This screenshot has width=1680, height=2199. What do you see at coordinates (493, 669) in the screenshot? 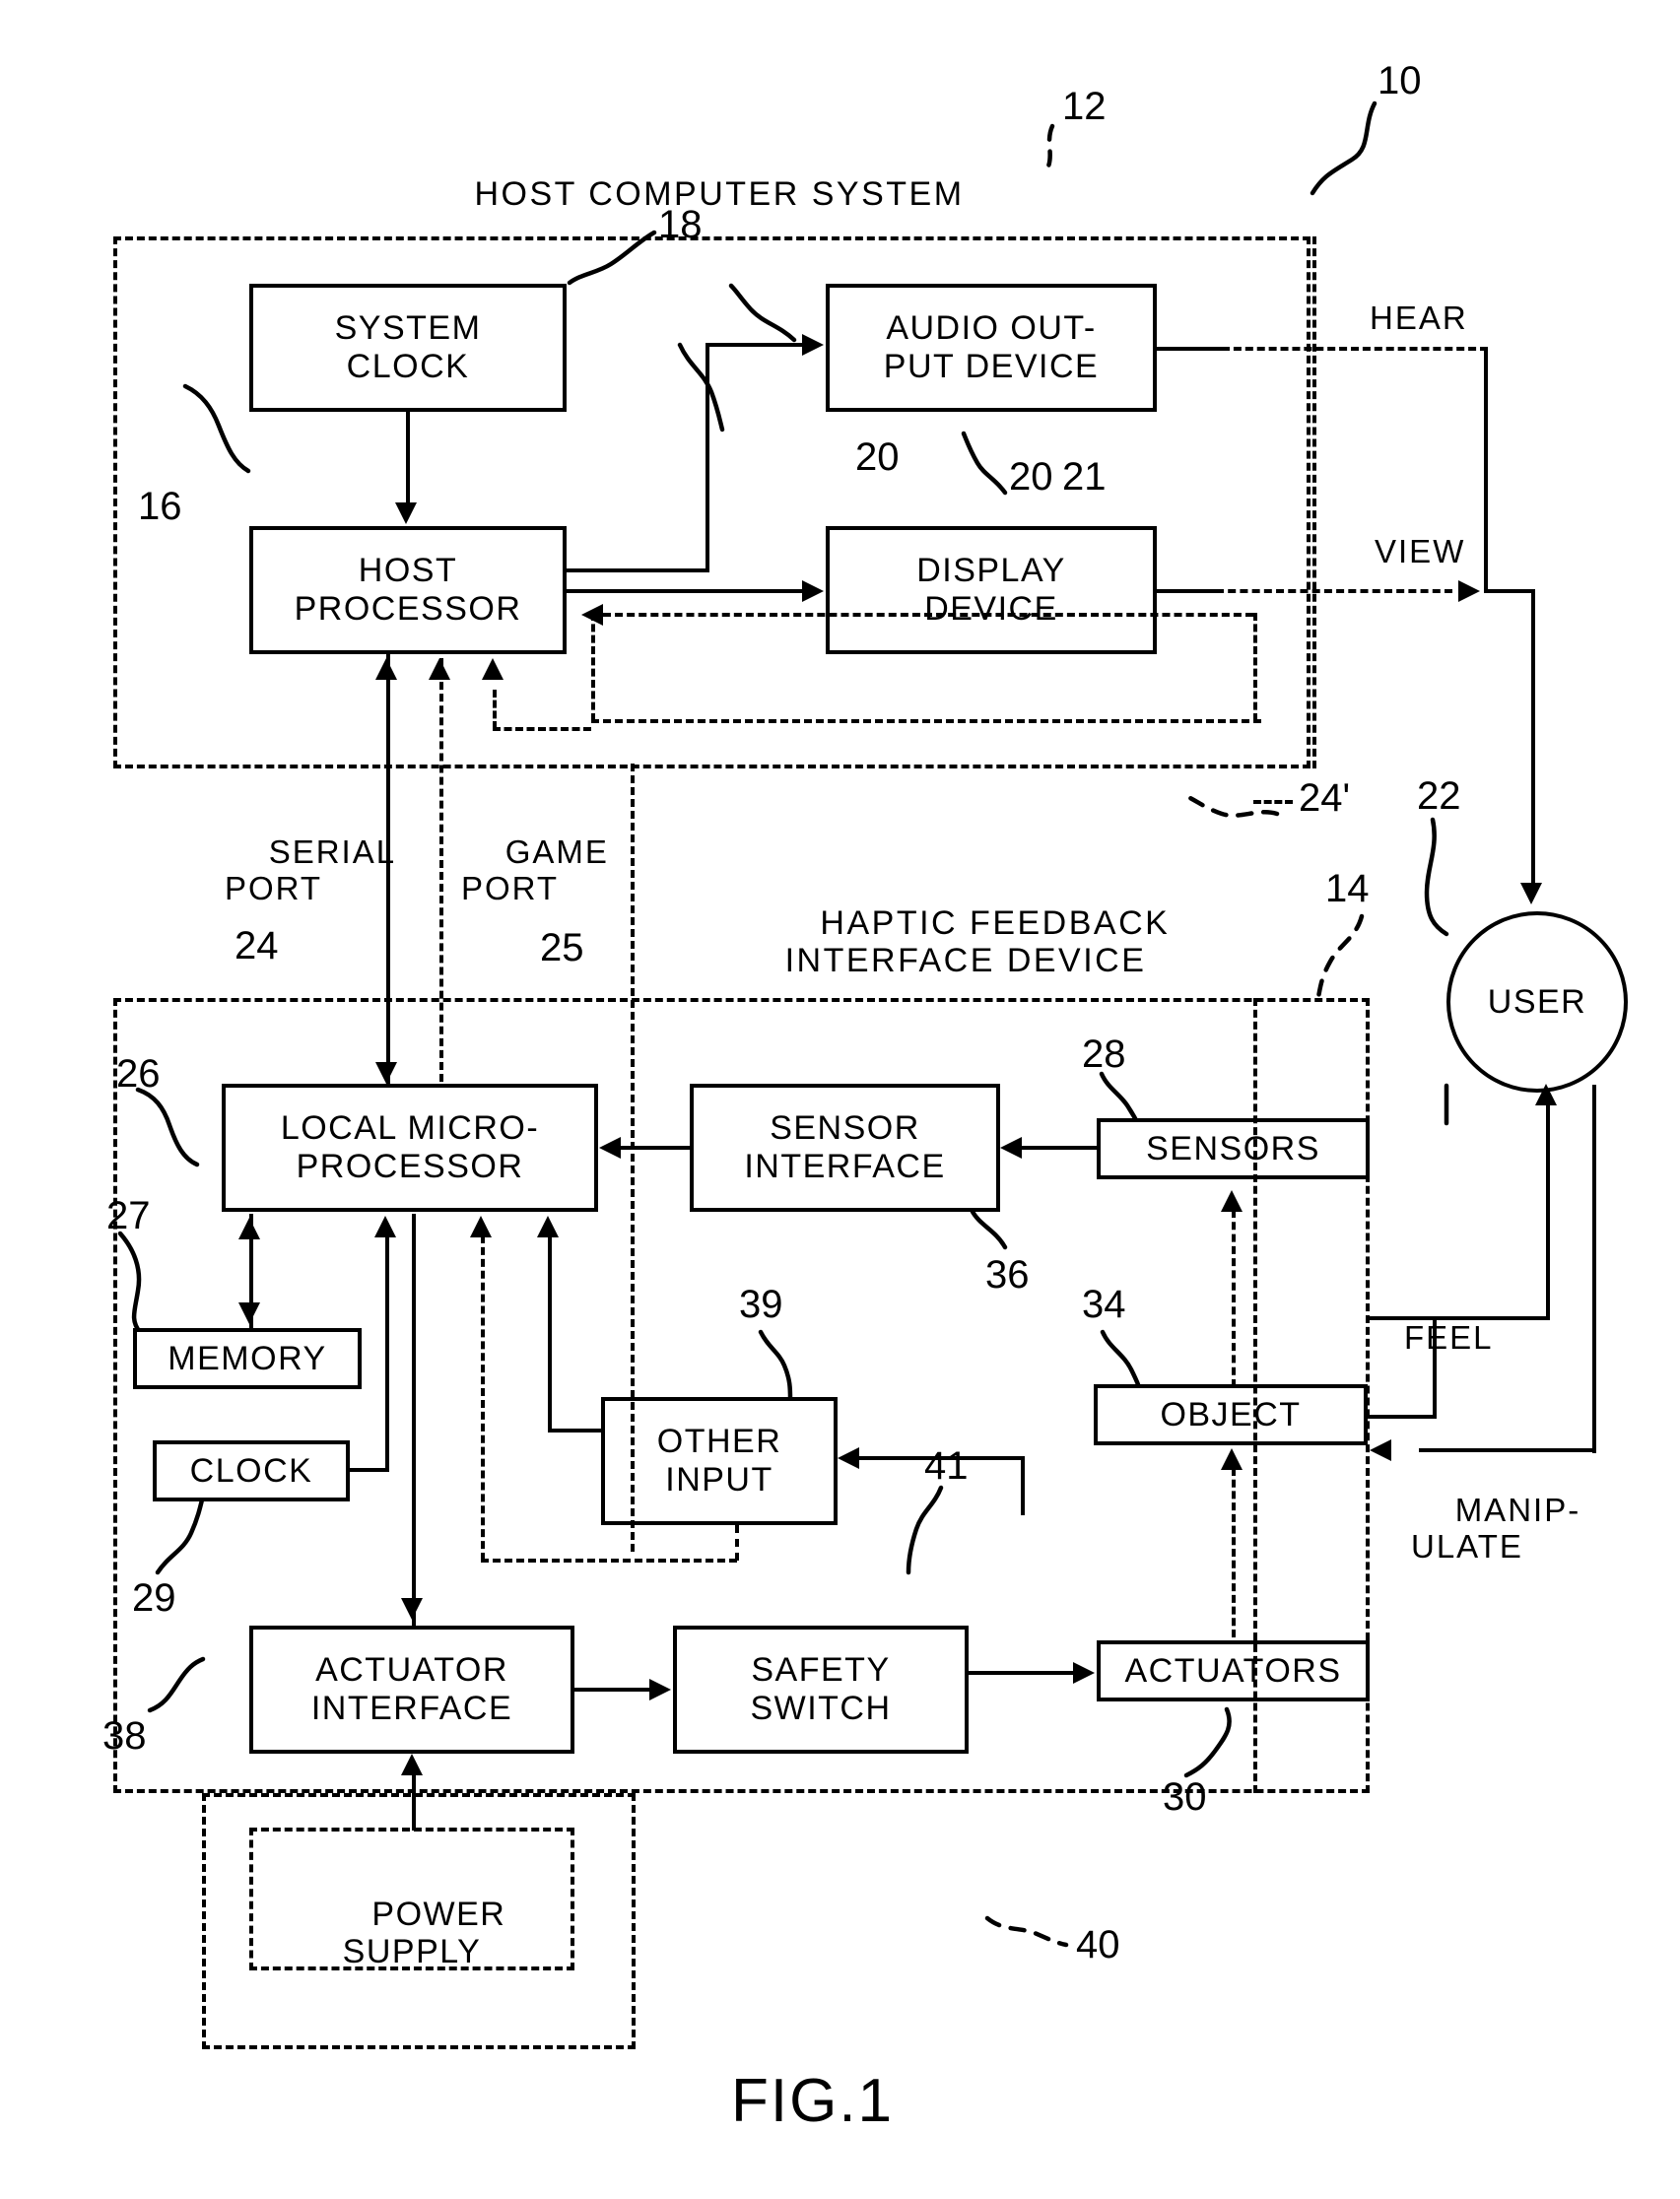
I see `arrow-third-up` at bounding box center [493, 669].